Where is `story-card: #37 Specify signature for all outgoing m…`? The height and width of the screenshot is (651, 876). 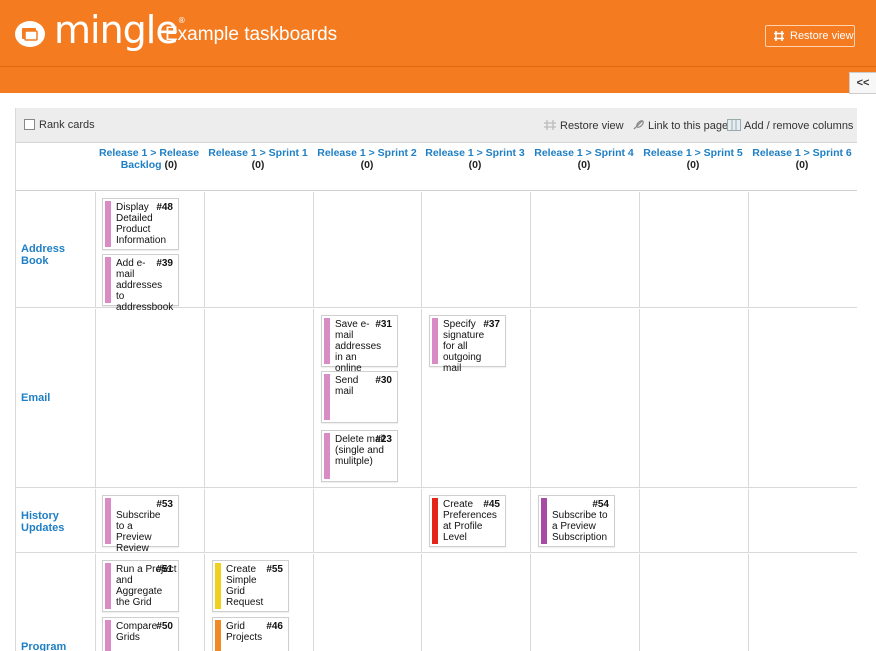 story-card: #37 Specify signature for all outgoing m… is located at coordinates (467, 344).